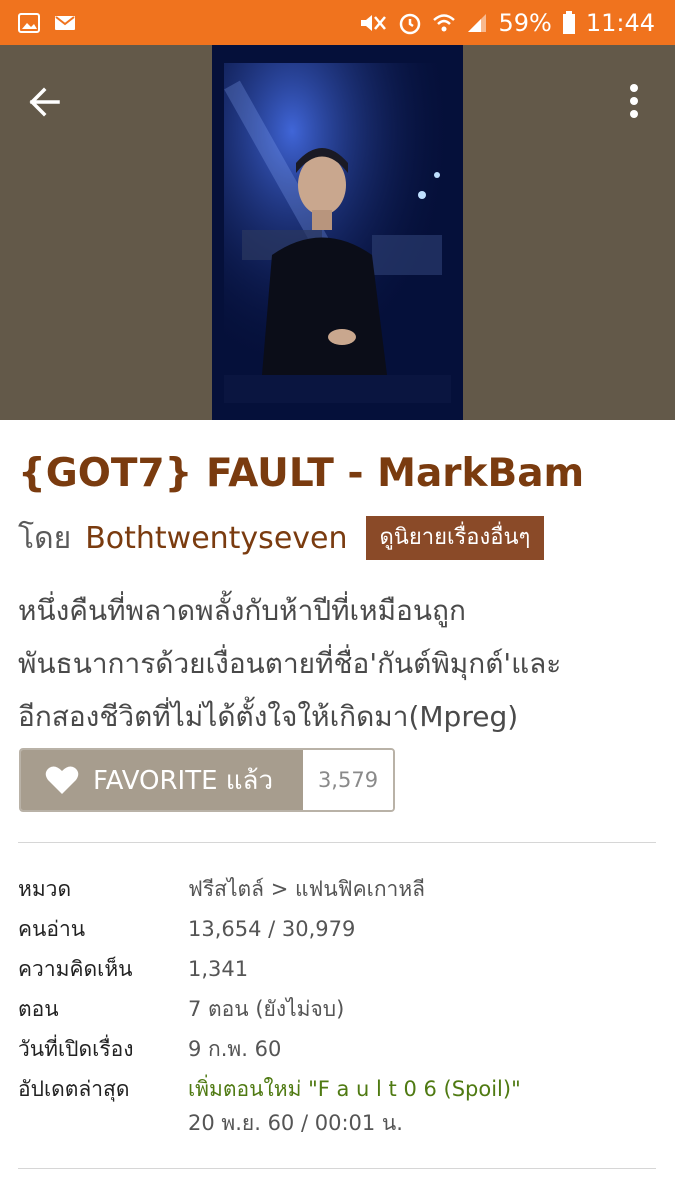  What do you see at coordinates (477, 22) in the screenshot?
I see `signal-icon` at bounding box center [477, 22].